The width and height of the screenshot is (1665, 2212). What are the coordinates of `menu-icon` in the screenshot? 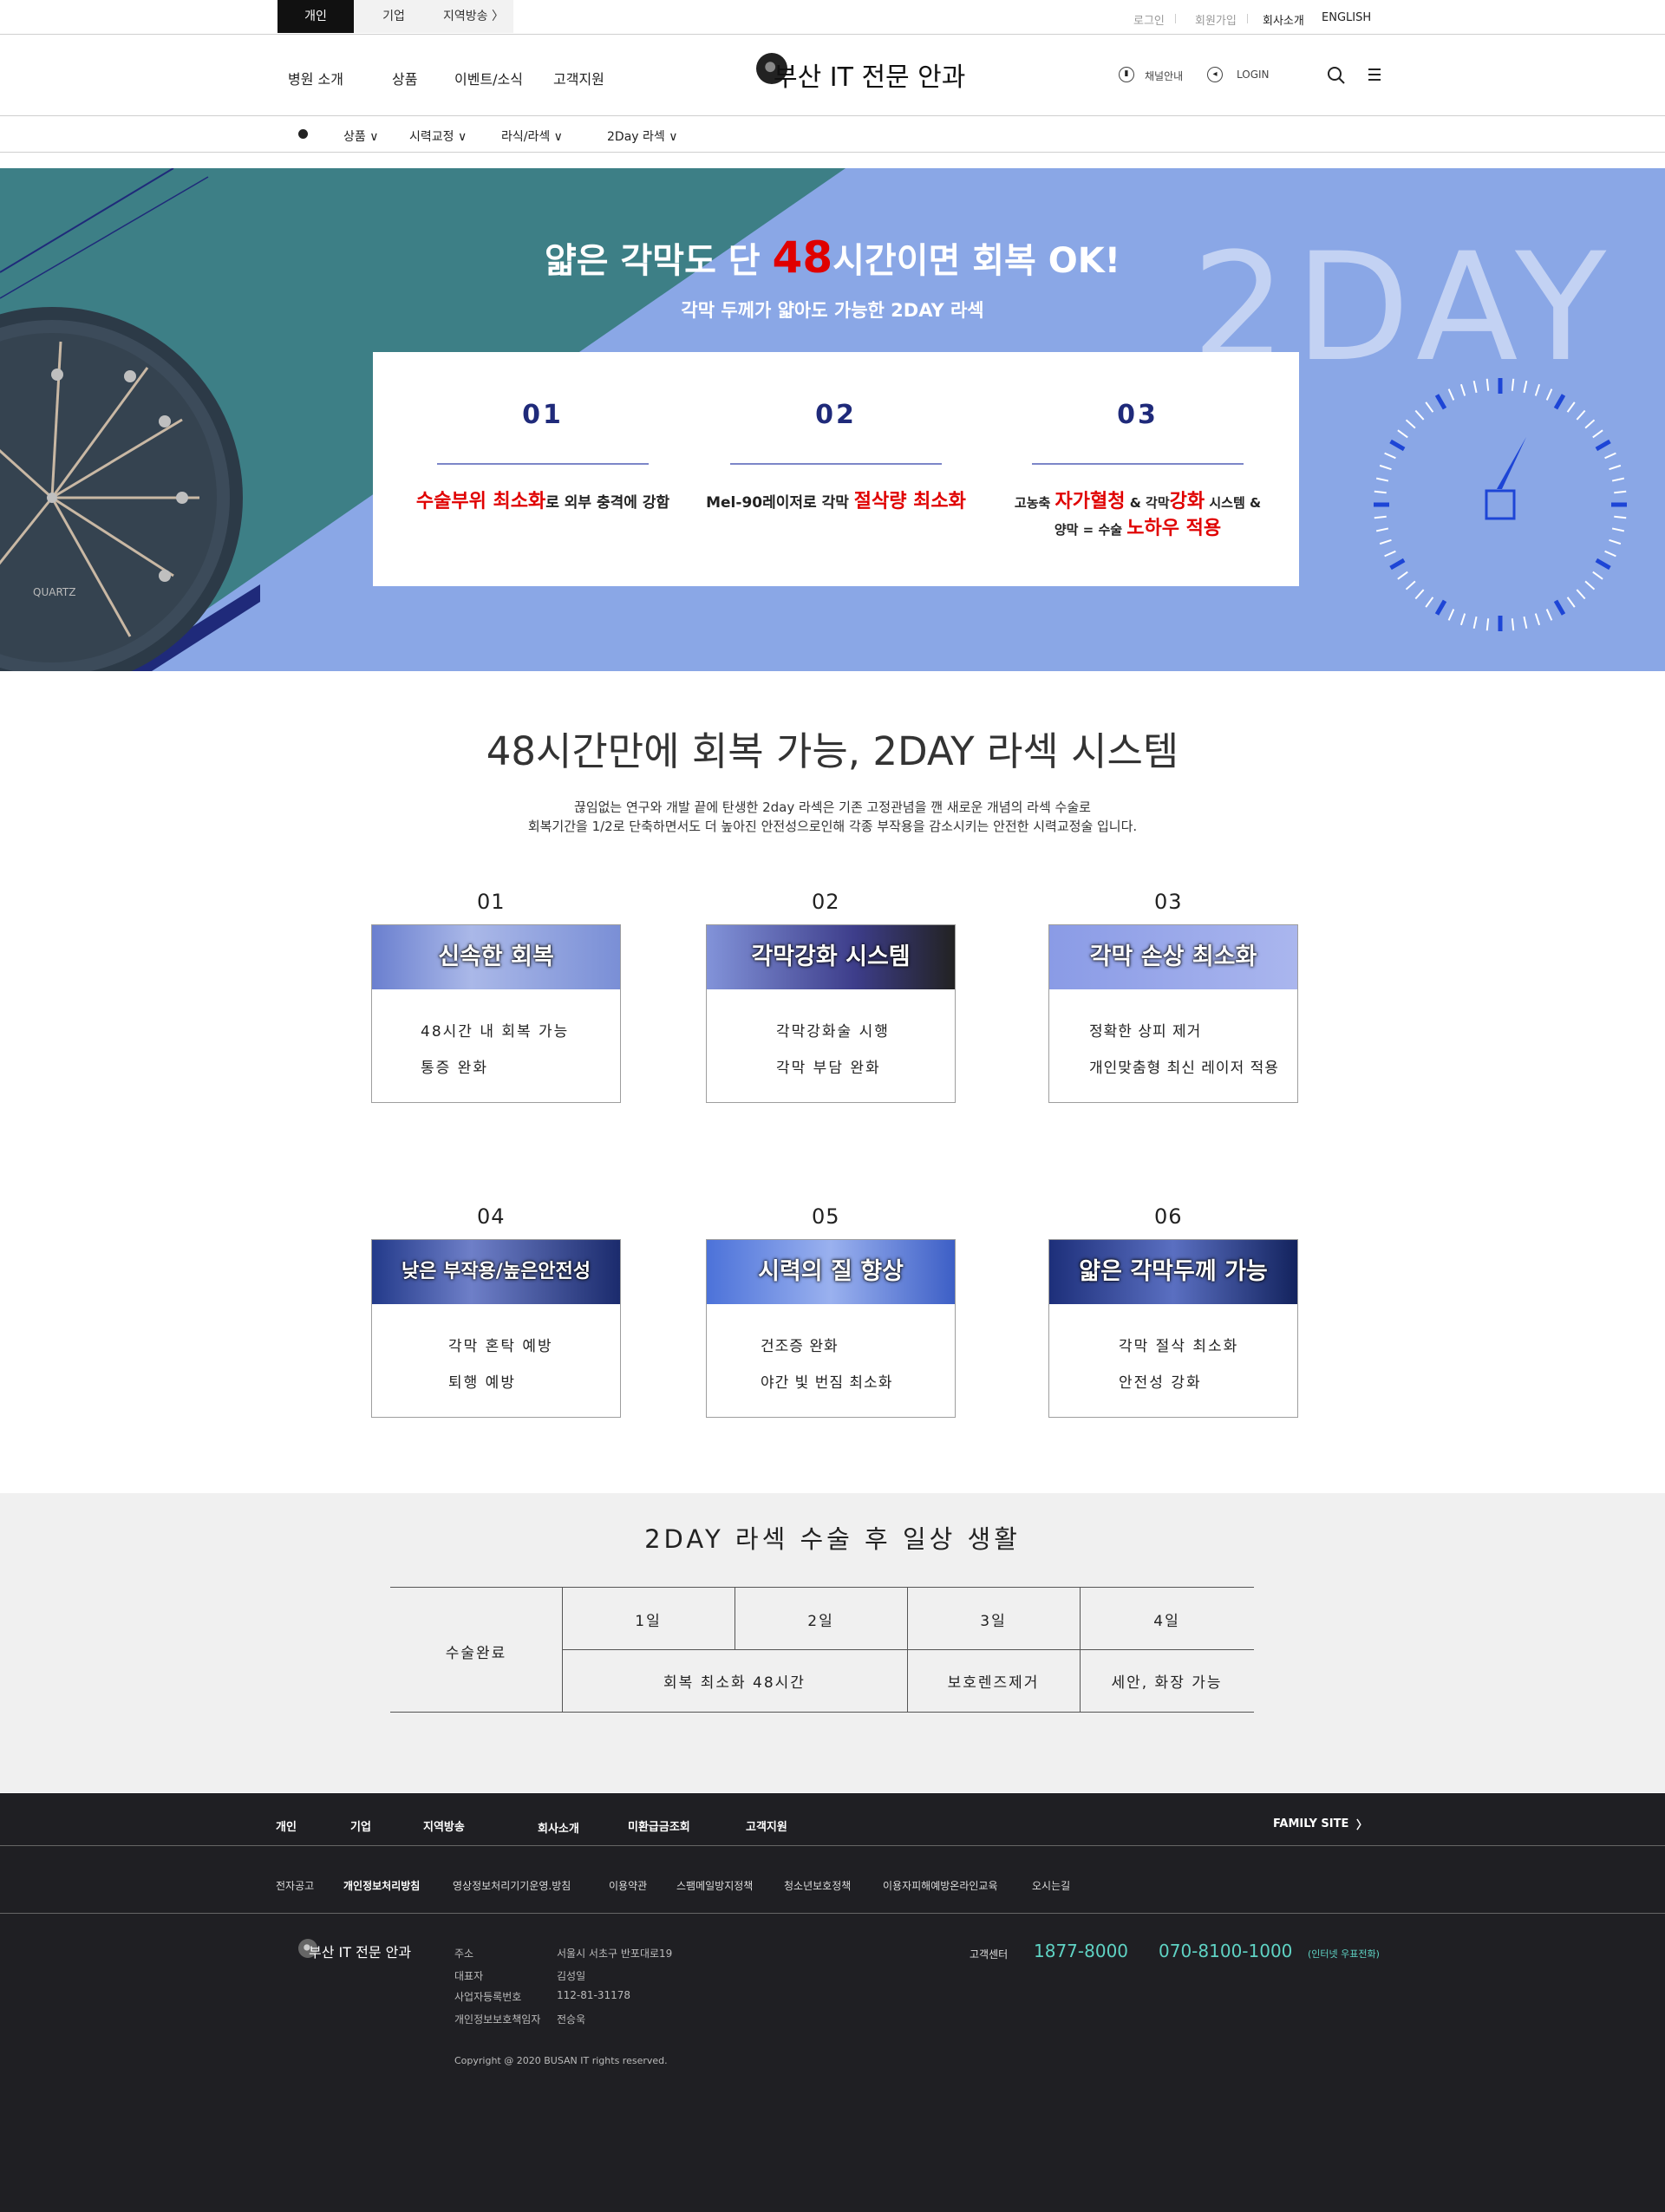 It's located at (1374, 75).